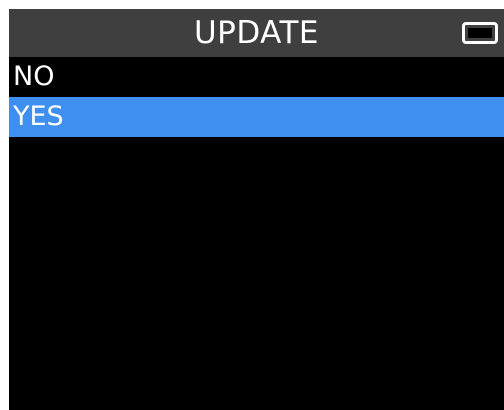 This screenshot has height=410, width=504. I want to click on title-bar: UPDATE, so click(256, 33).